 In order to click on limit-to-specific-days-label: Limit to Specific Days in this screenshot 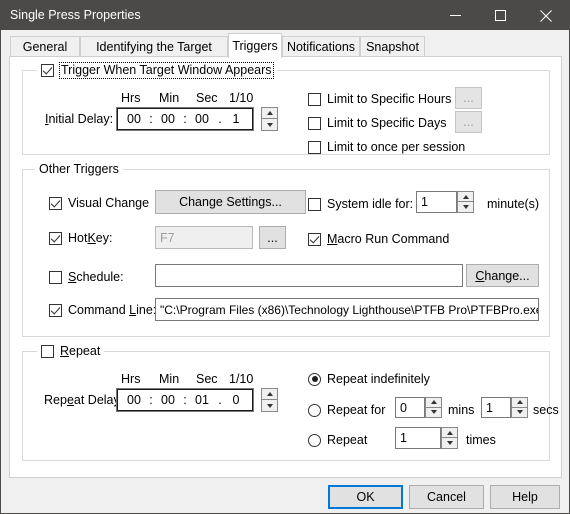, I will do `click(387, 123)`.